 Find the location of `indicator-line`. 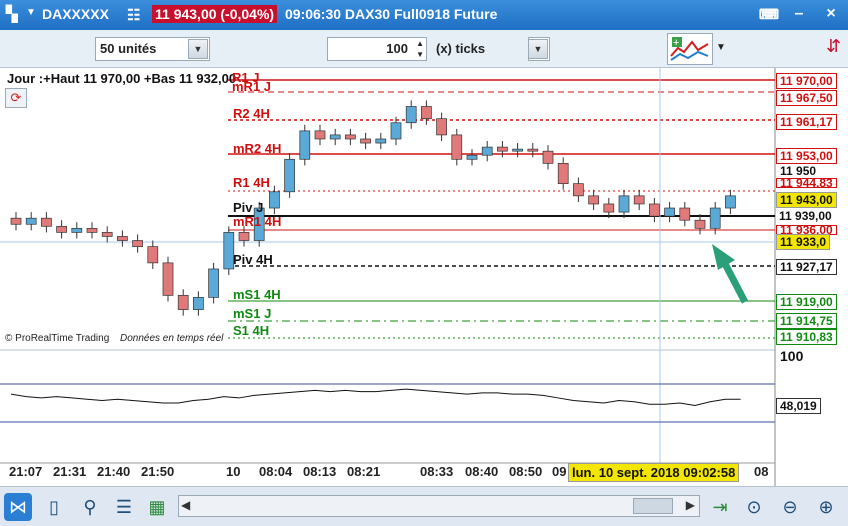

indicator-line is located at coordinates (375, 397).